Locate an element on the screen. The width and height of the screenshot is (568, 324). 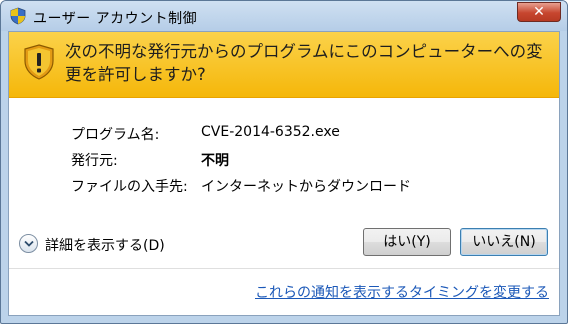
no-button: いいえ(N) is located at coordinates (504, 242).